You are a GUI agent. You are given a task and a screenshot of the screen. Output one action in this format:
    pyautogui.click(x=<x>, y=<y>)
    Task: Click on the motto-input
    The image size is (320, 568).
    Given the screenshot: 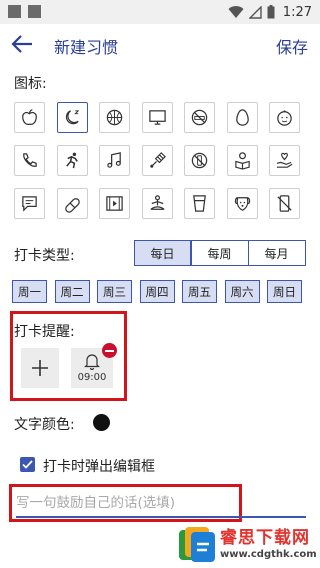 What is the action you would take?
    pyautogui.click(x=129, y=503)
    